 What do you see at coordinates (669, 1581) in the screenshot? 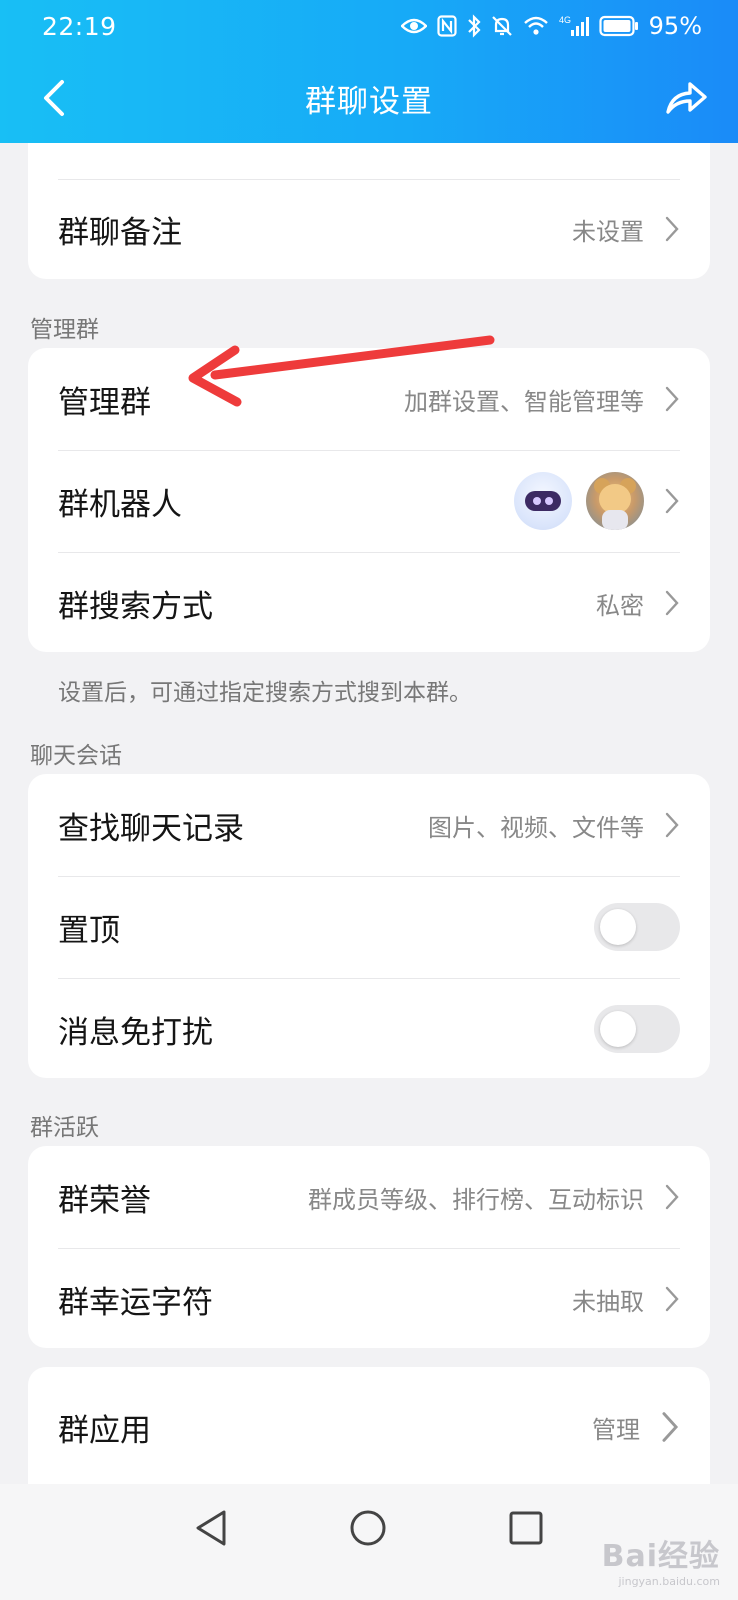
I see `watermark-url: jingyan.baidu.com` at bounding box center [669, 1581].